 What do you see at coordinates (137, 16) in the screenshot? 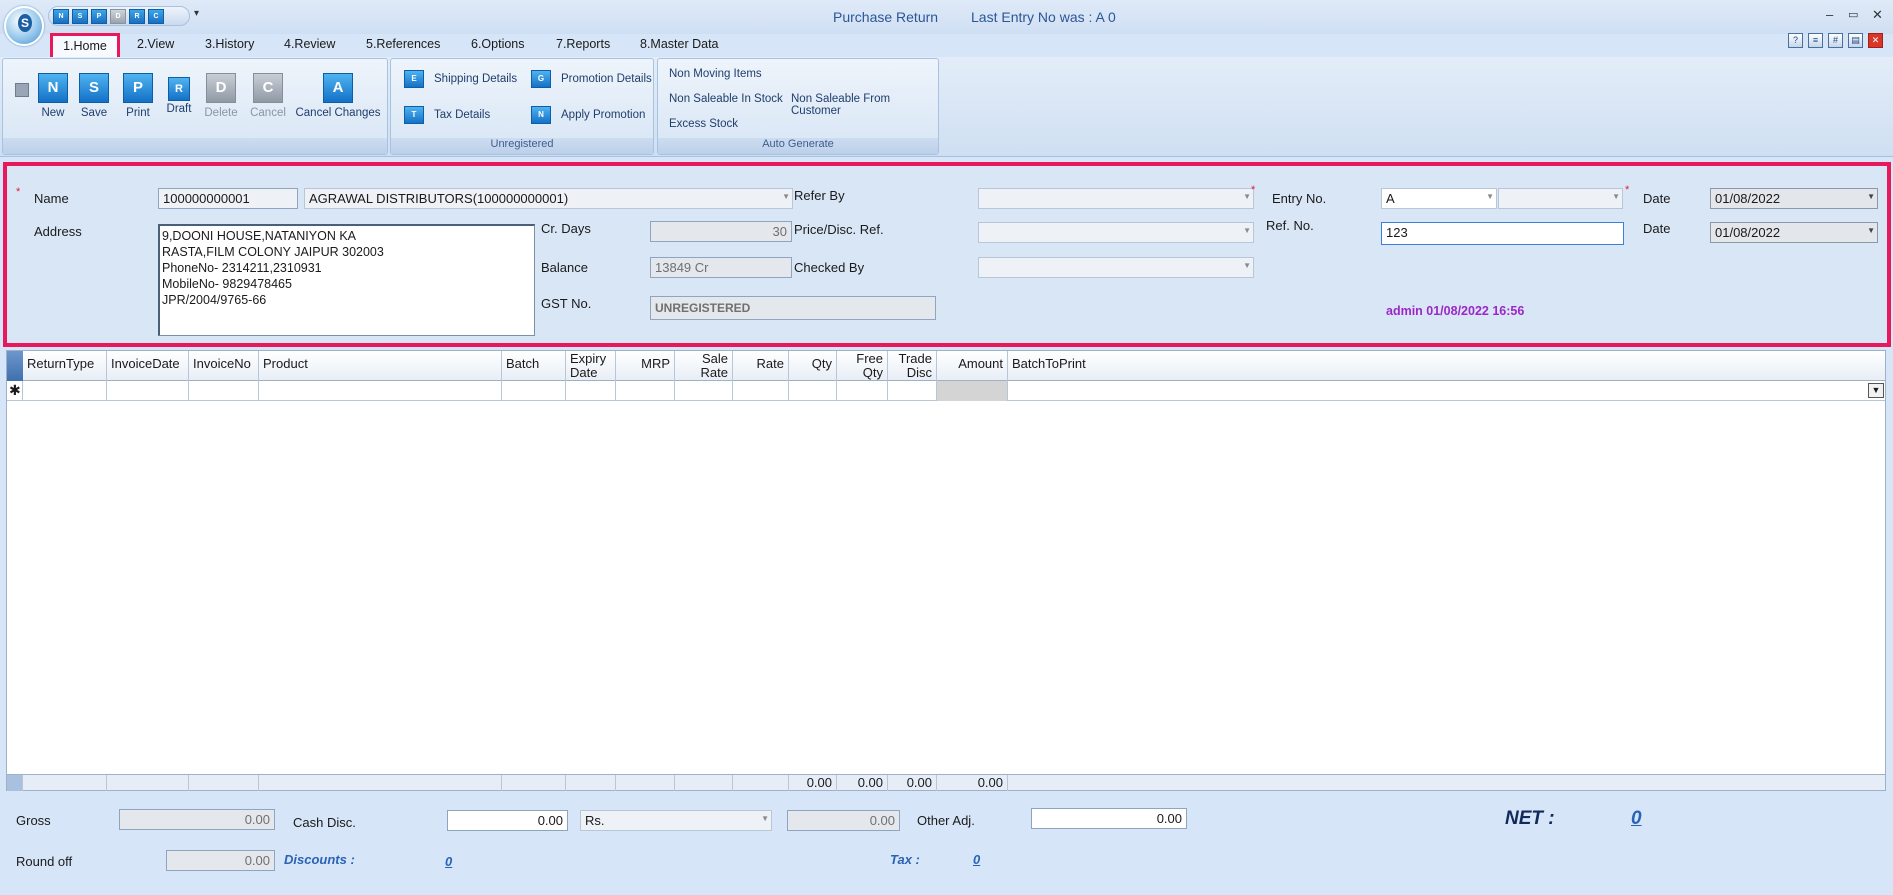
I see `qat-draft-icon: R` at bounding box center [137, 16].